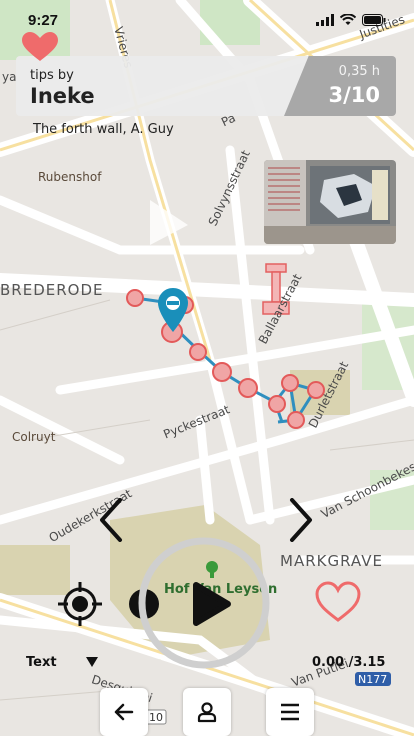 Image resolution: width=414 pixels, height=736 pixels. Describe the element at coordinates (173, 310) in the screenshot. I see `location-pin-icon` at that location.